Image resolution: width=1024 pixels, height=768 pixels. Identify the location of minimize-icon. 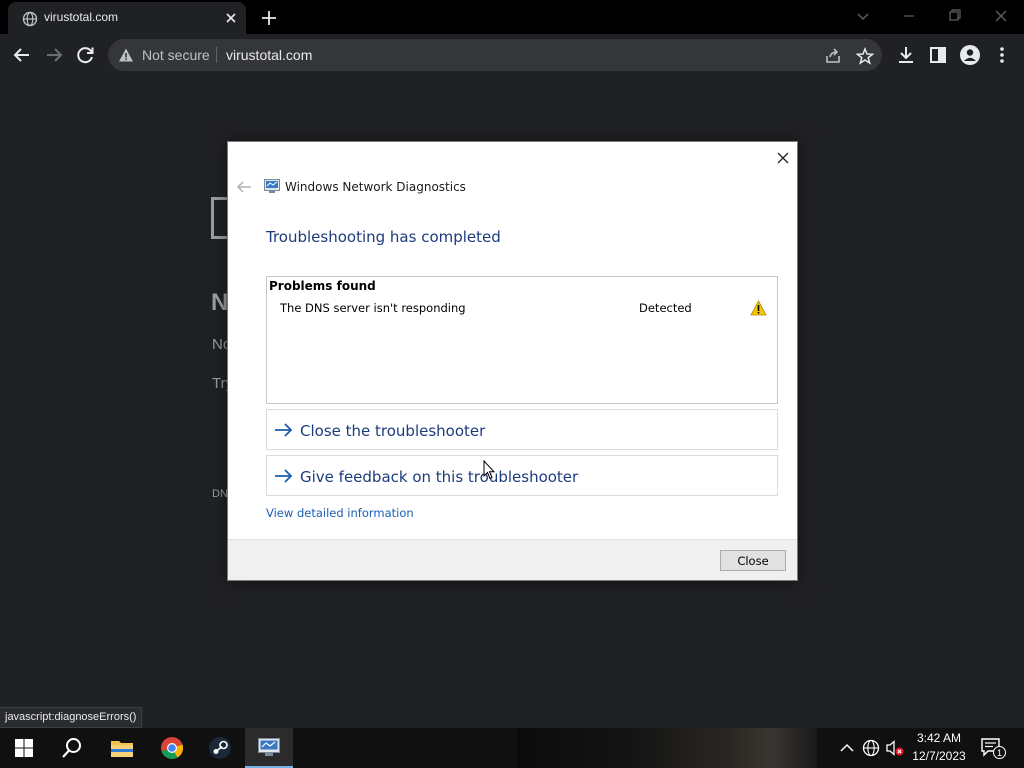
(909, 16).